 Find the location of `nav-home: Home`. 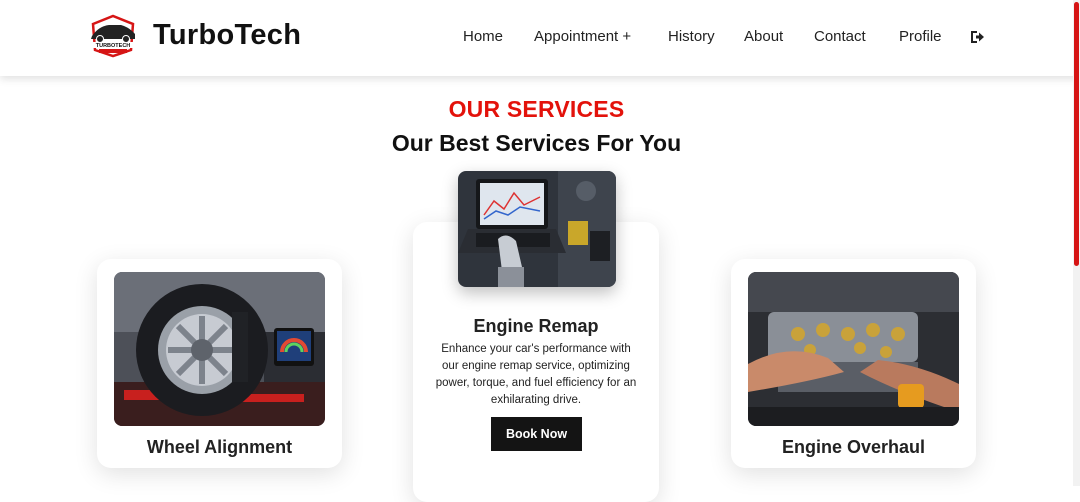

nav-home: Home is located at coordinates (483, 36).